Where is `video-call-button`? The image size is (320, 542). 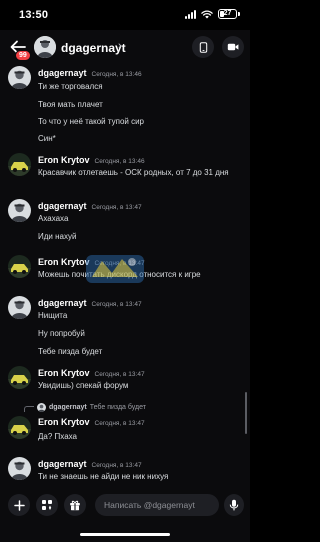 video-call-button is located at coordinates (233, 47).